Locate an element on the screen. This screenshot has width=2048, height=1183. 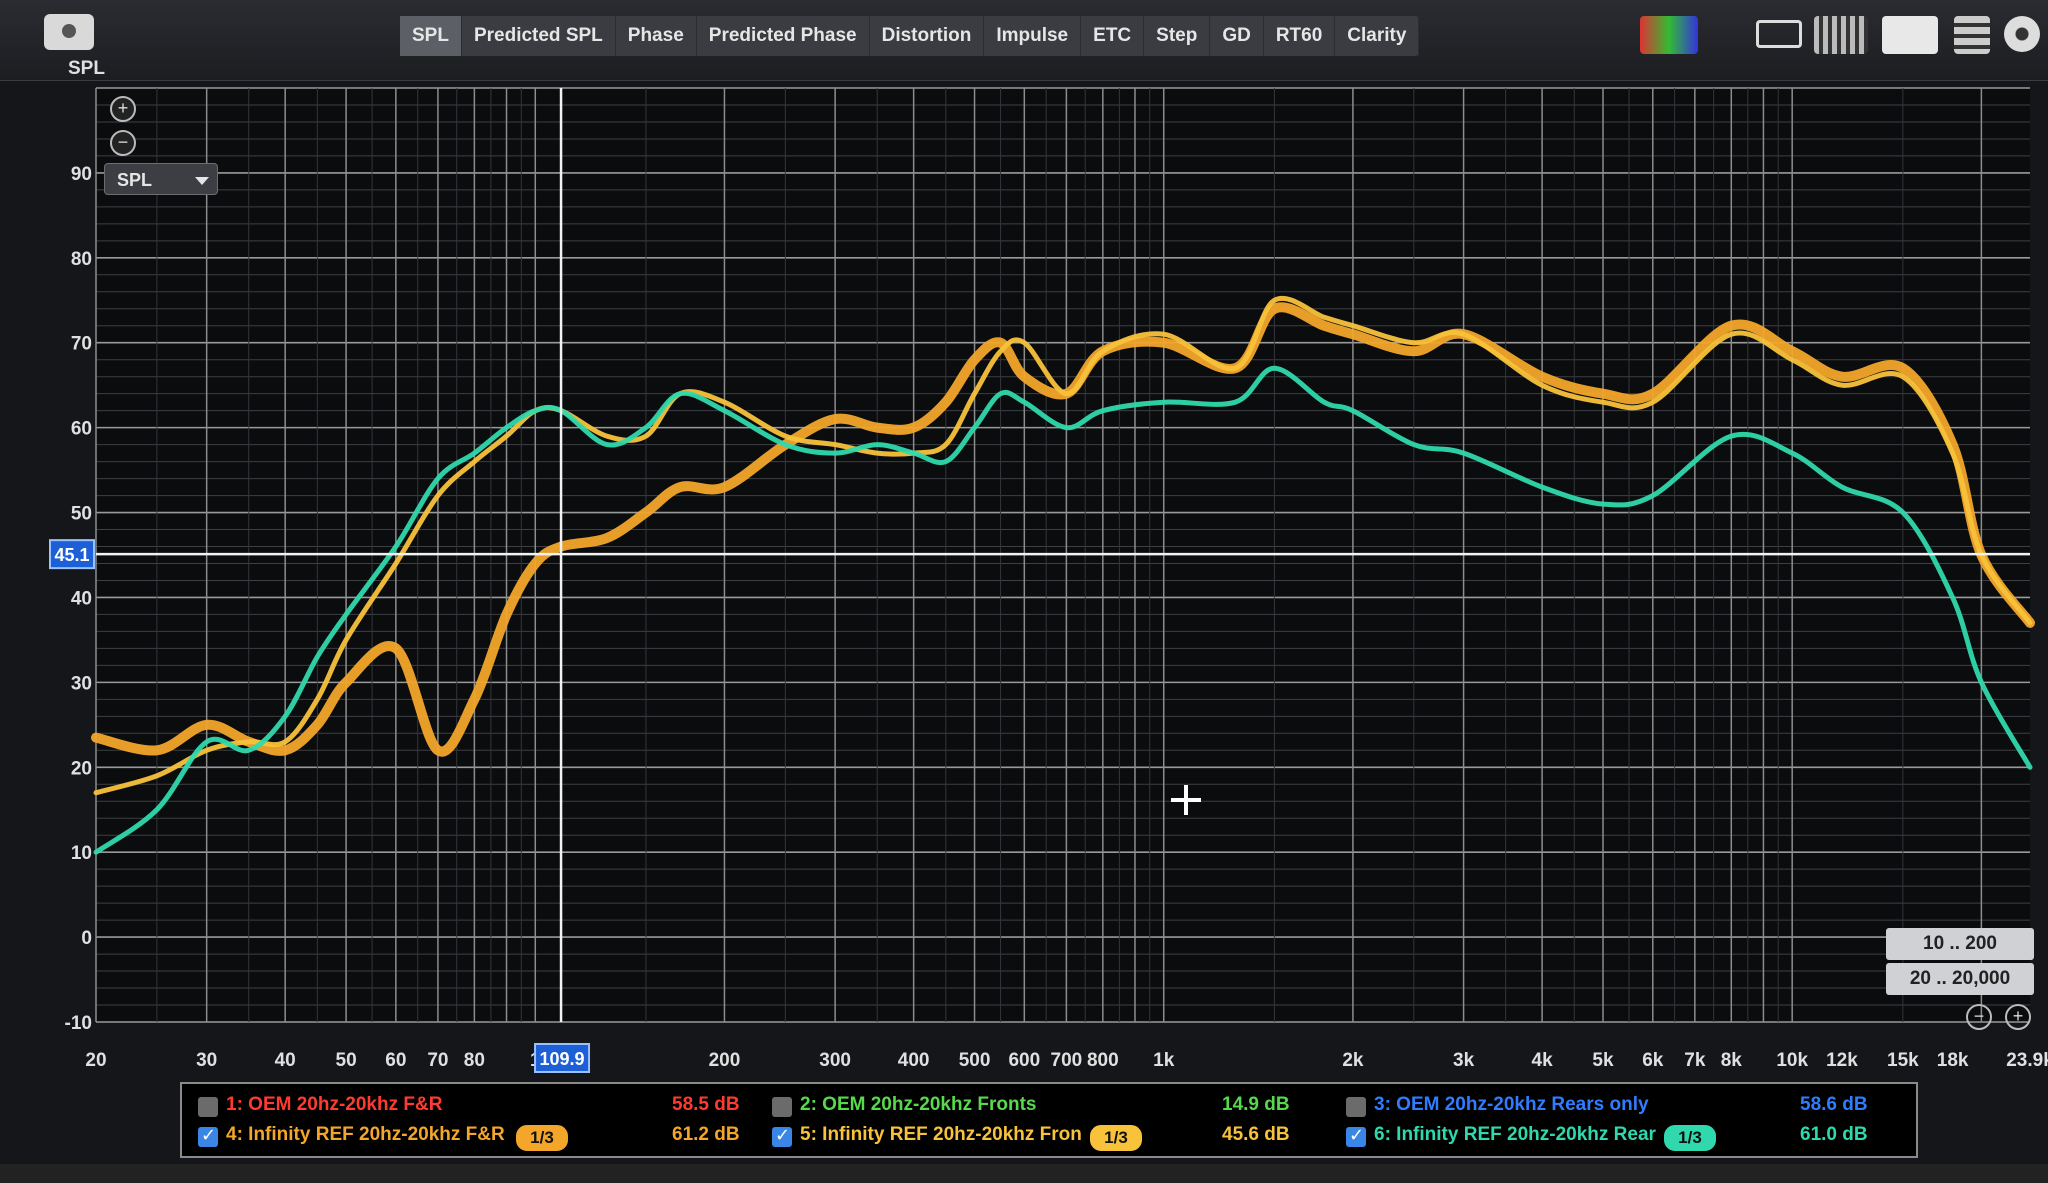
y-tick-label: 10 is located at coordinates (81, 853).